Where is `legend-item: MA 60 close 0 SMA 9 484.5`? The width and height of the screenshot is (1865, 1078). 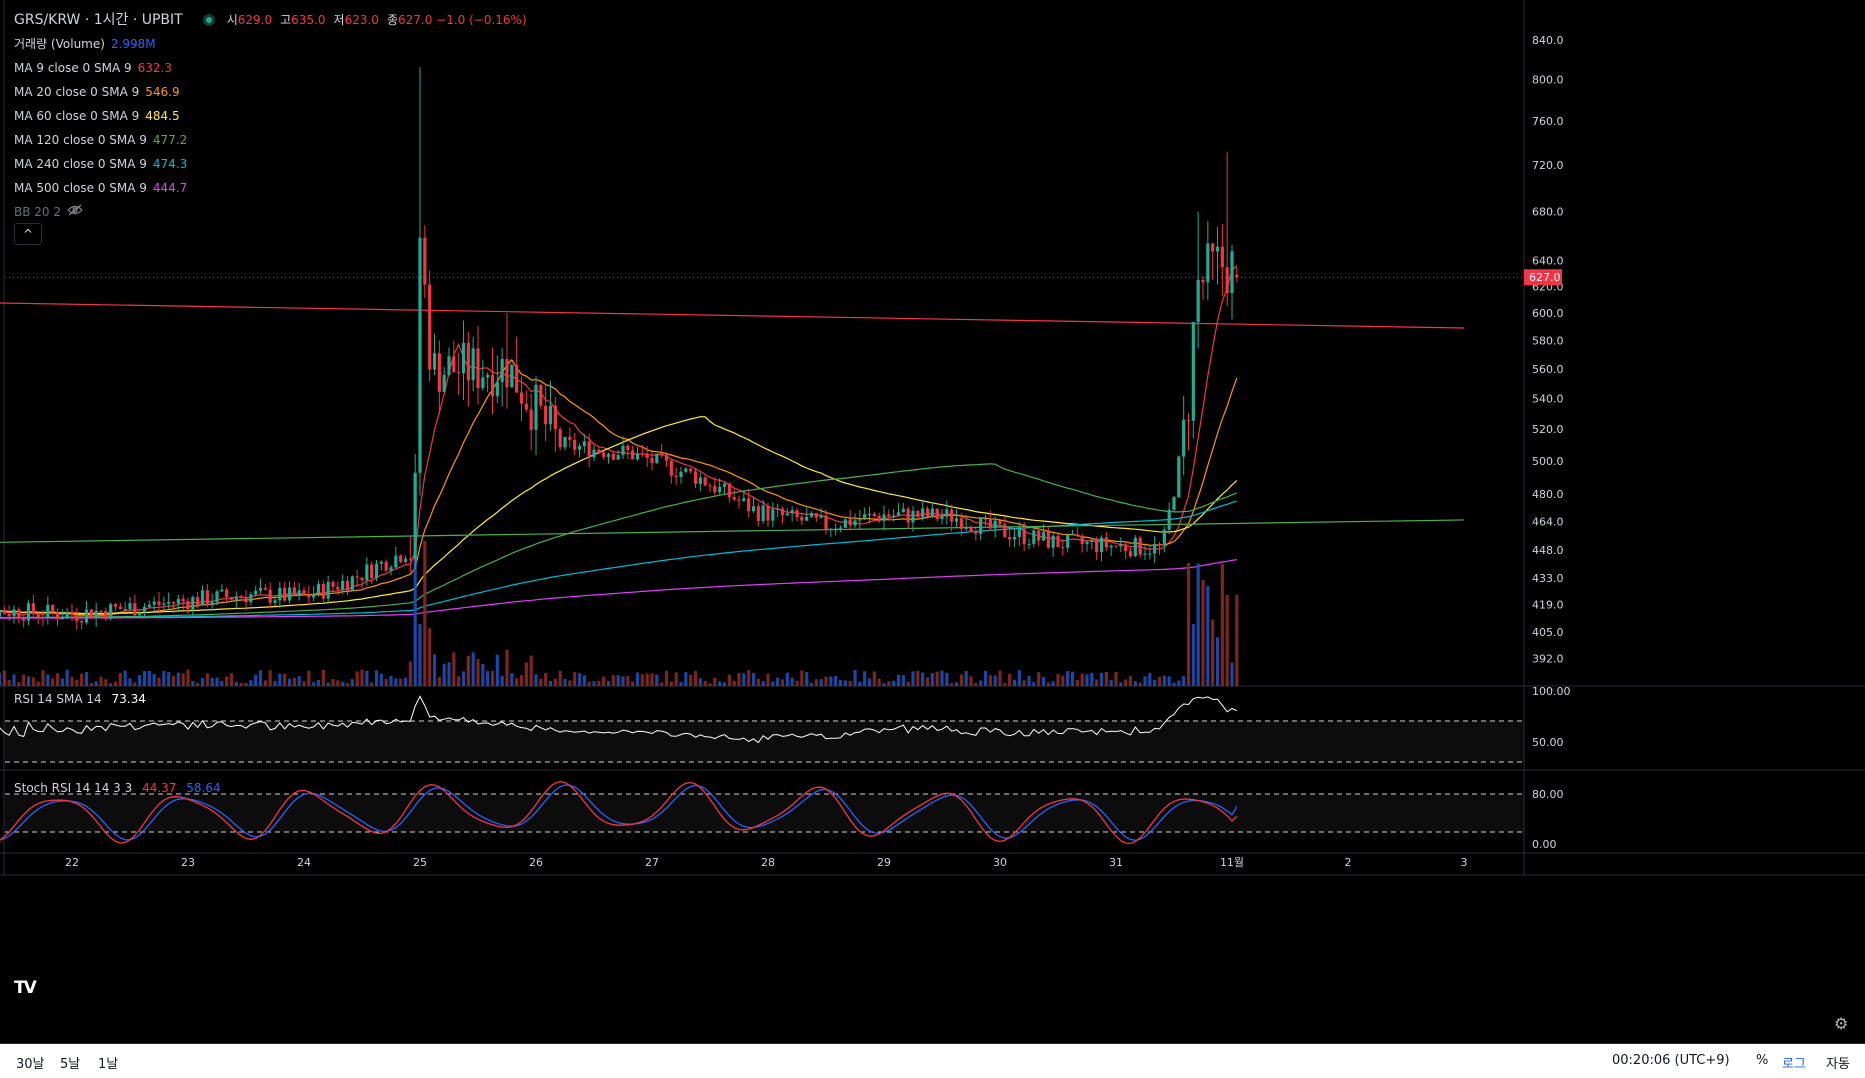 legend-item: MA 60 close 0 SMA 9 484.5 is located at coordinates (274, 116).